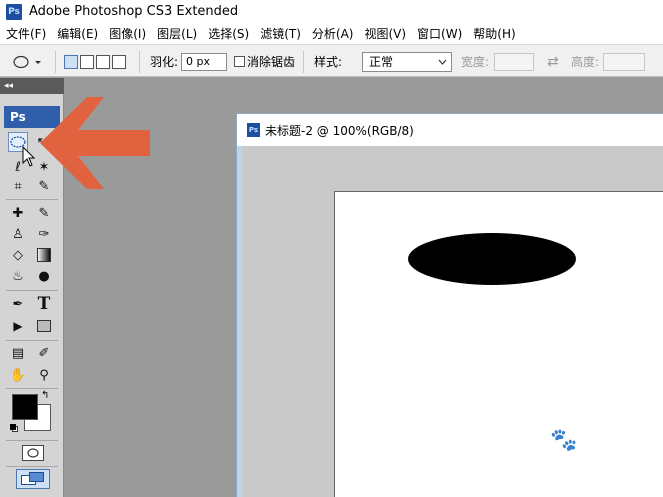 Image resolution: width=663 pixels, height=497 pixels. I want to click on menu-filter: 滤镜(T), so click(280, 33).